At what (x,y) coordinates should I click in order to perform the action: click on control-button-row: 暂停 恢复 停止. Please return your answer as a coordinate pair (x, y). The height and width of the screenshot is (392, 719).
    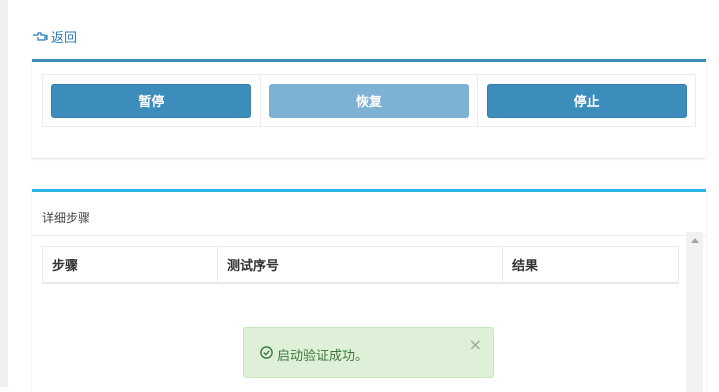
    Looking at the image, I should click on (369, 100).